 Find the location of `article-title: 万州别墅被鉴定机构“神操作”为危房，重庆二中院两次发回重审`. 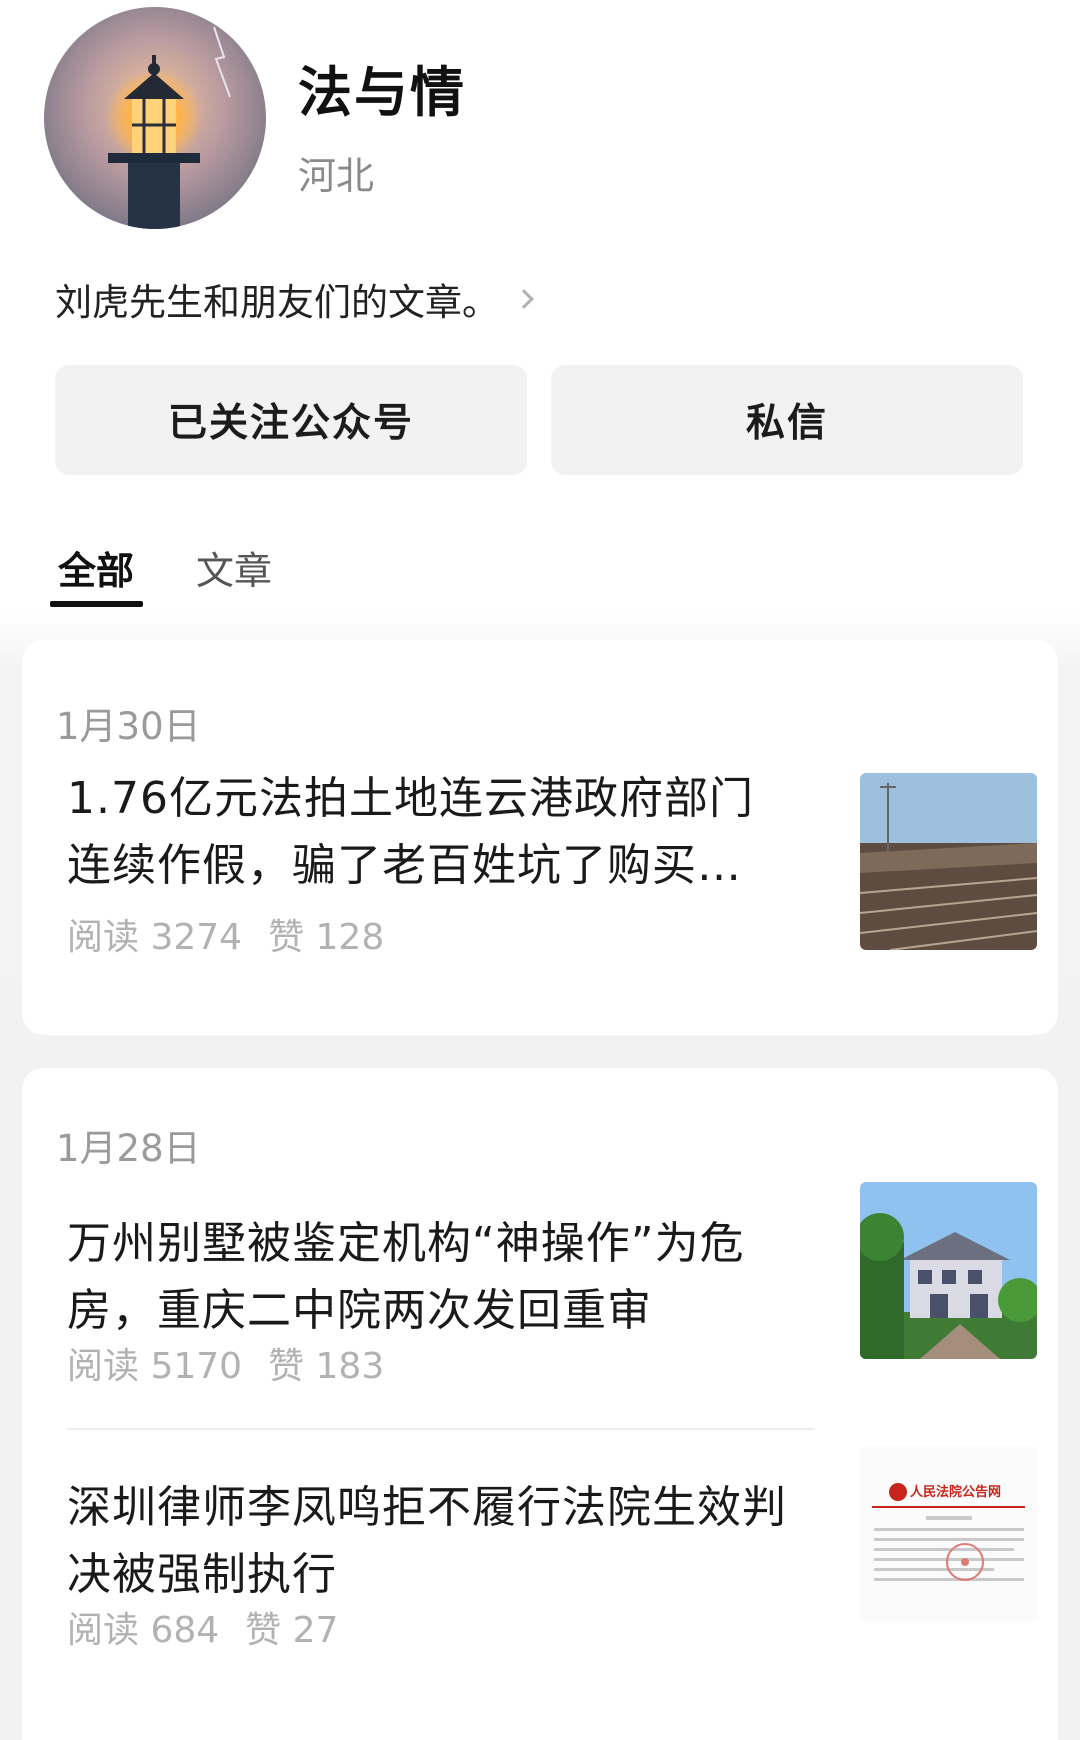

article-title: 万州别墅被鉴定机构“神操作”为危房，重庆二中院两次发回重审 is located at coordinates (406, 1277).